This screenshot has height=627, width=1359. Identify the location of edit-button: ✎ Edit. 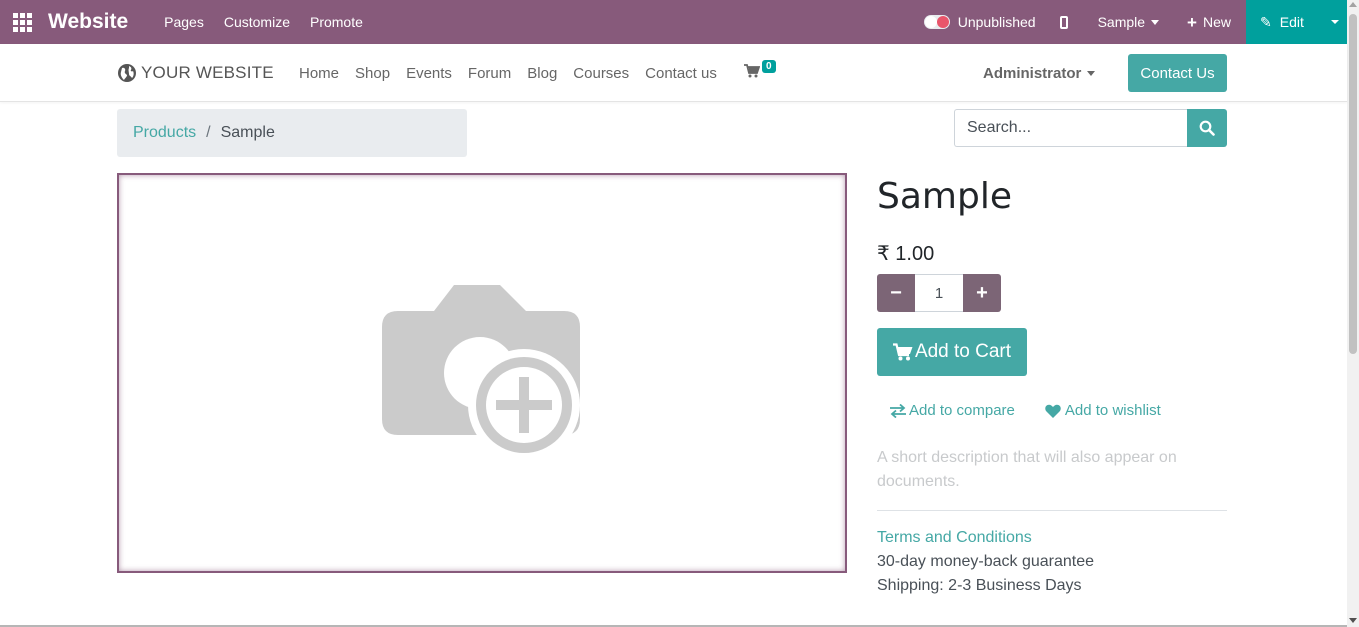
(1296, 22).